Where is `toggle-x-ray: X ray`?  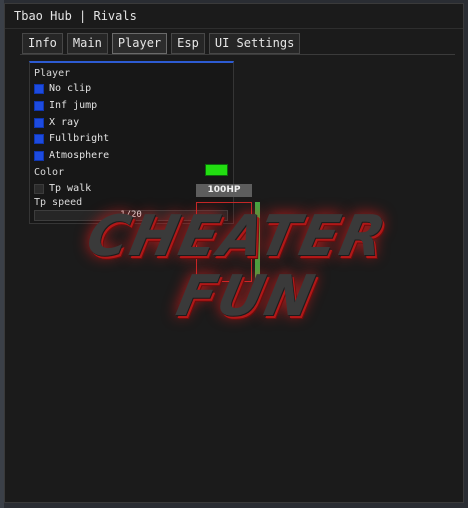 toggle-x-ray: X ray is located at coordinates (56, 122).